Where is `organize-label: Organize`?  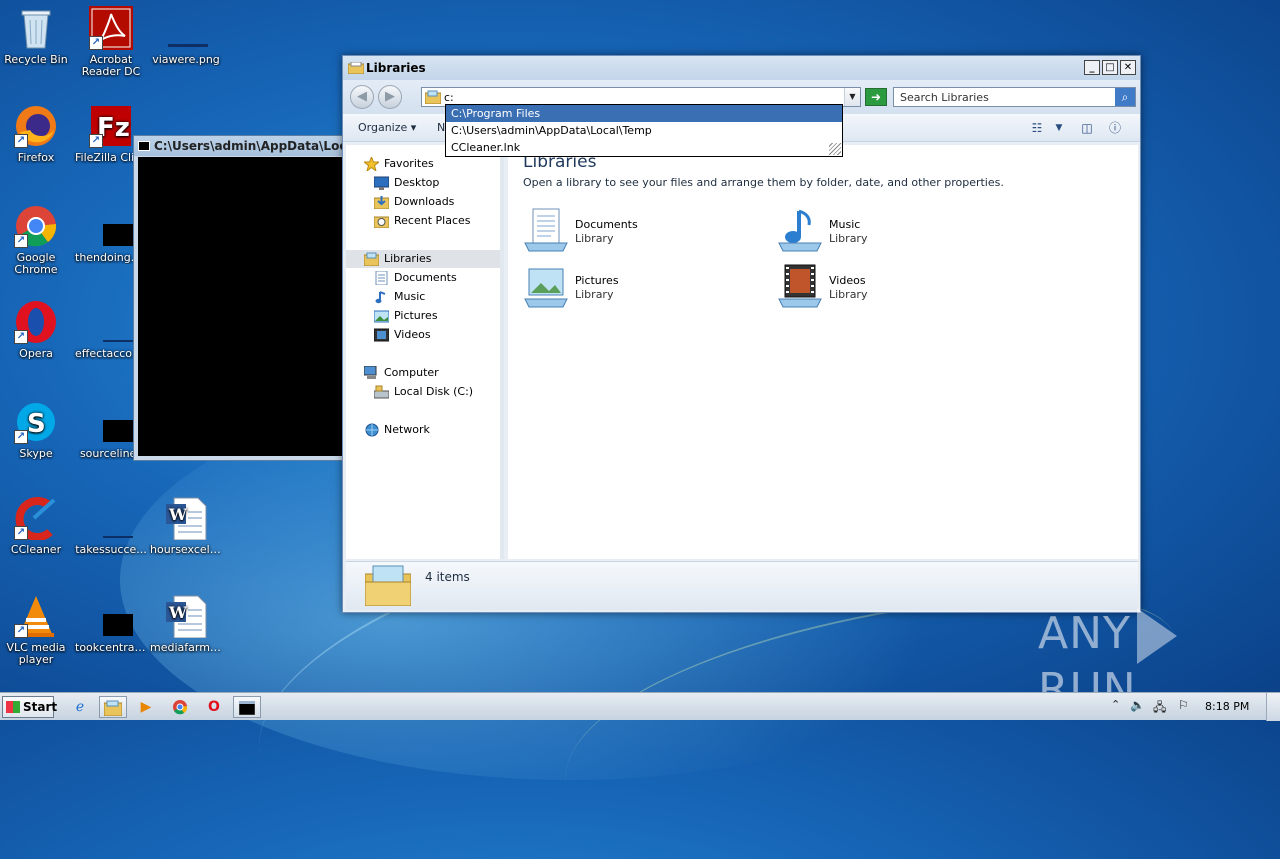
organize-label: Organize is located at coordinates (383, 127).